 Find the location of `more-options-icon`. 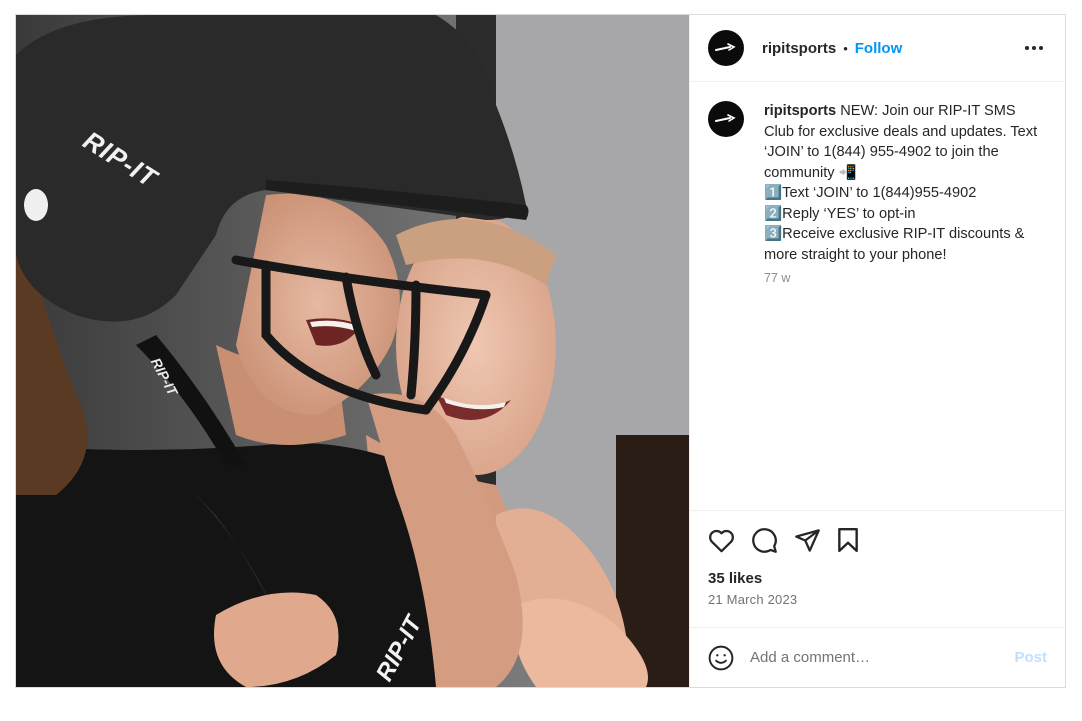

more-options-icon is located at coordinates (1034, 48).